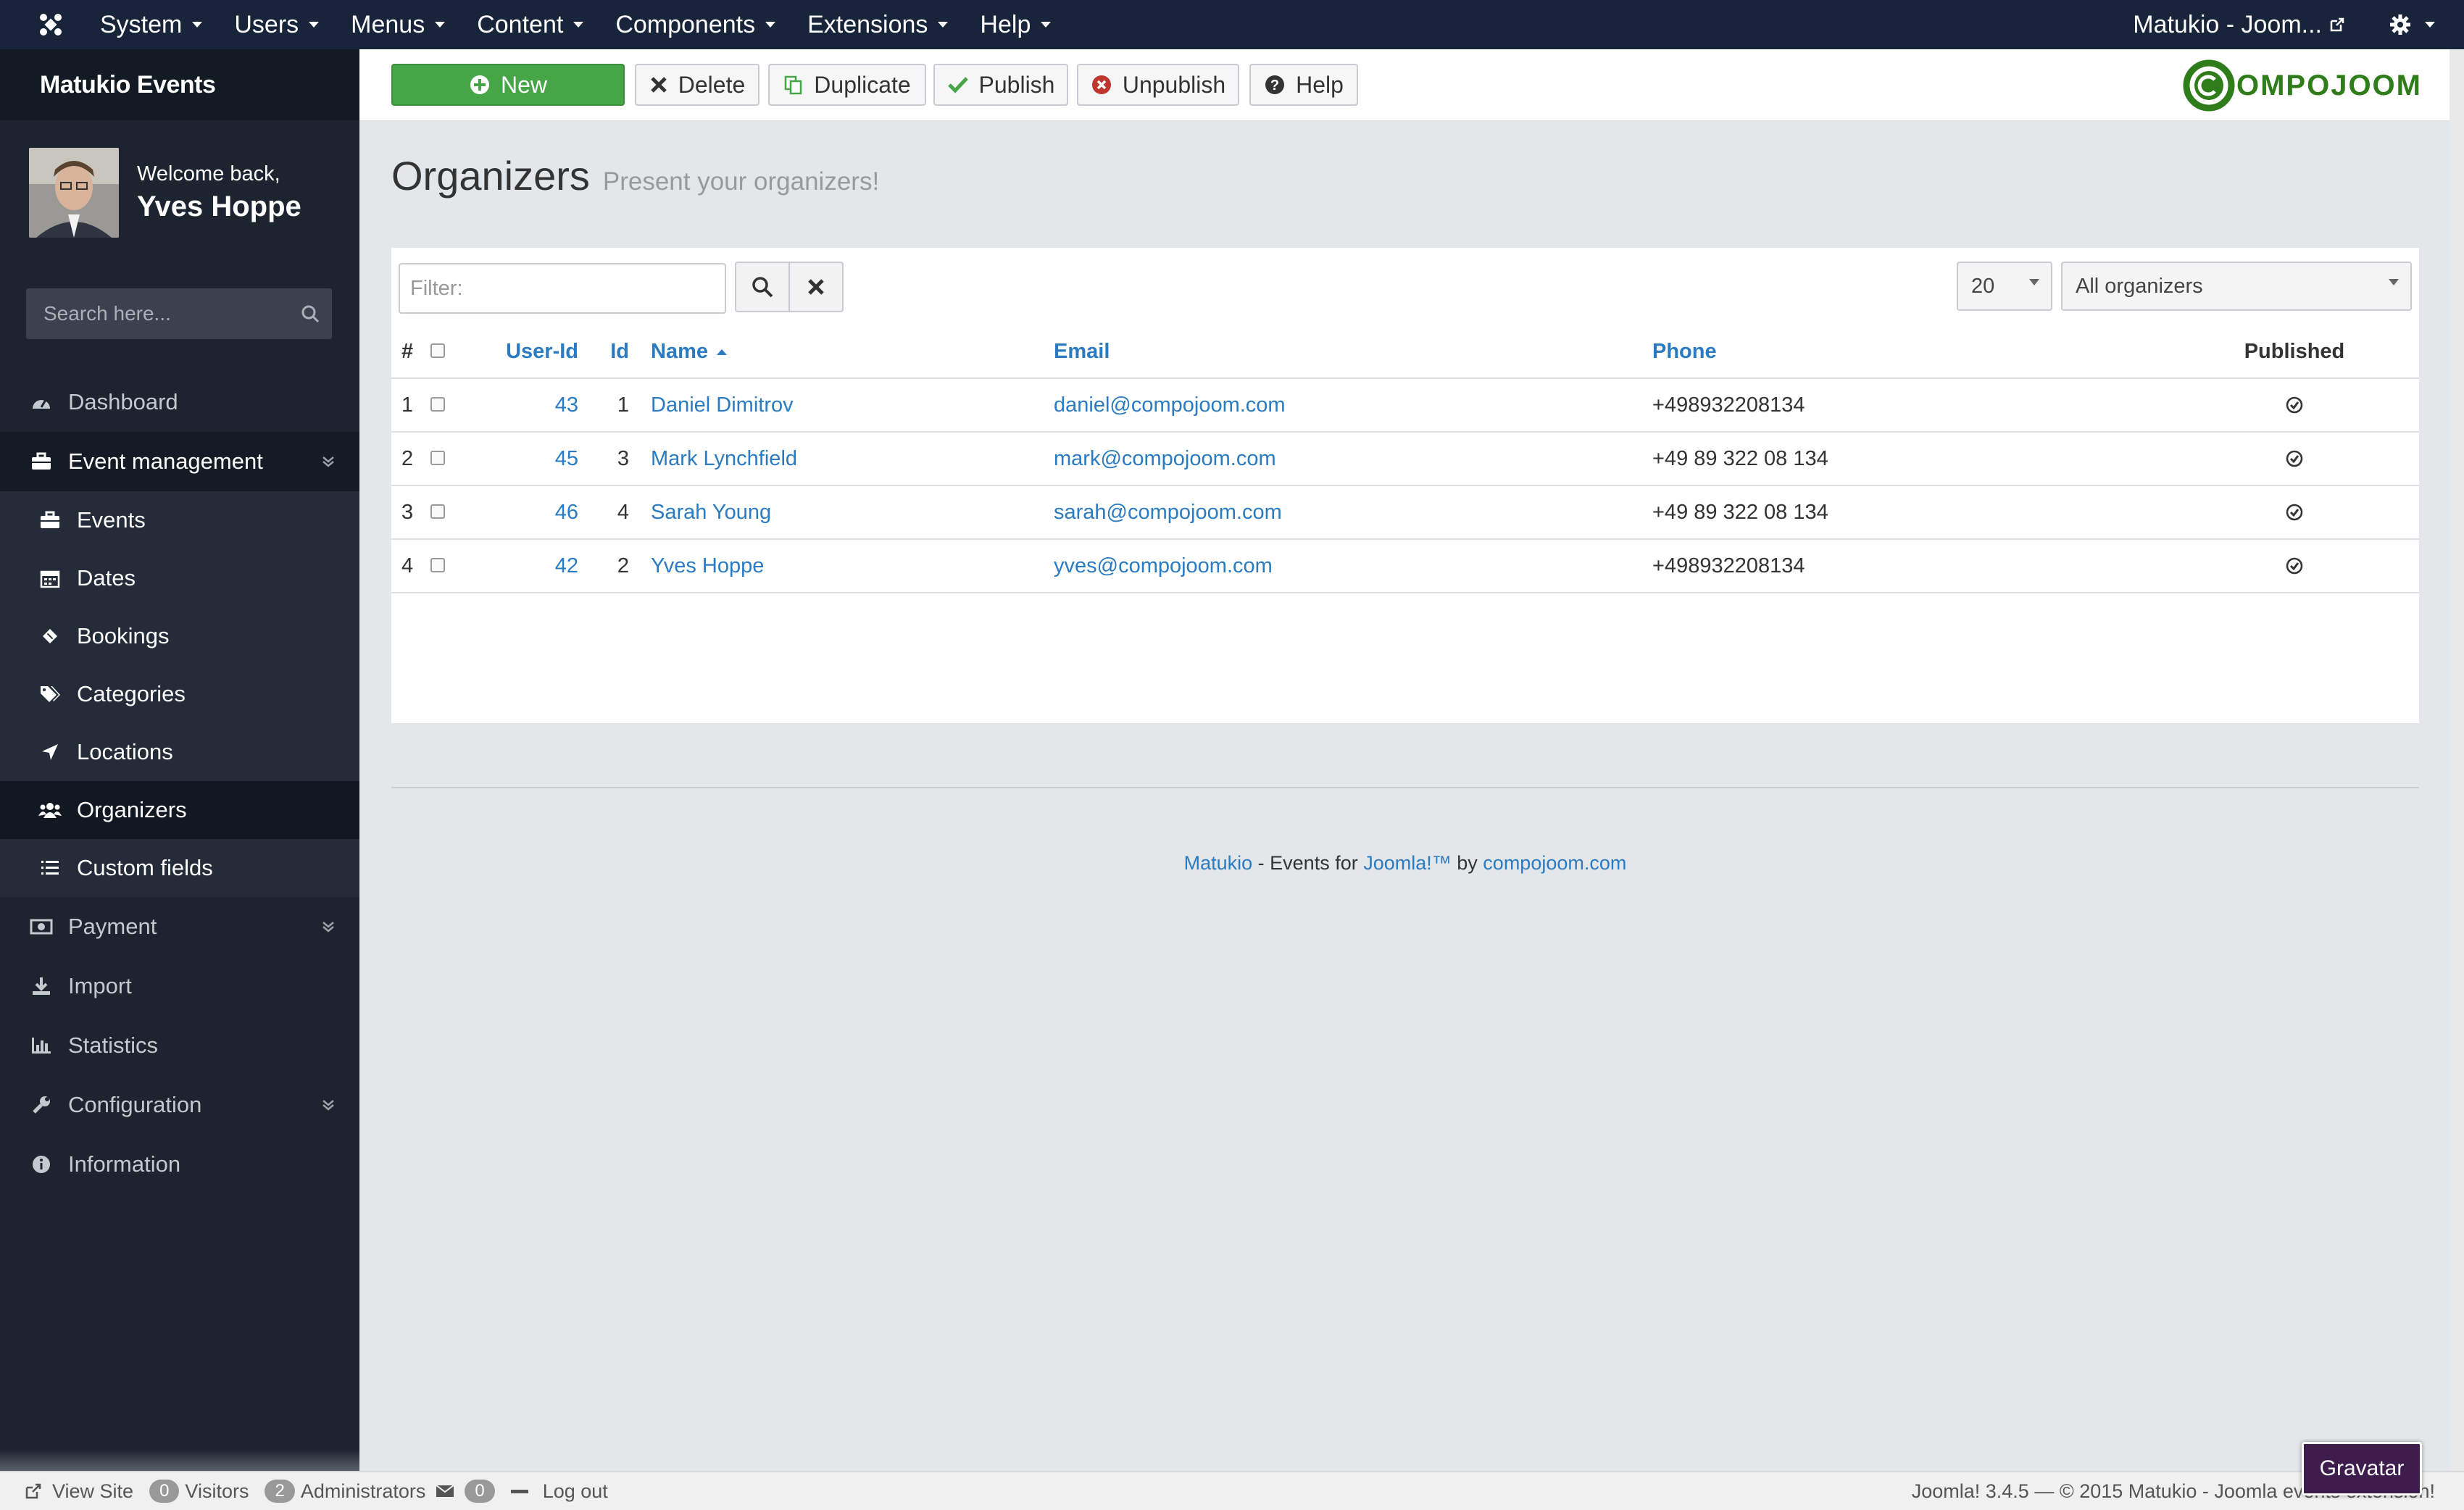  Describe the element at coordinates (2457, 760) in the screenshot. I see `page-scrollbar` at that location.